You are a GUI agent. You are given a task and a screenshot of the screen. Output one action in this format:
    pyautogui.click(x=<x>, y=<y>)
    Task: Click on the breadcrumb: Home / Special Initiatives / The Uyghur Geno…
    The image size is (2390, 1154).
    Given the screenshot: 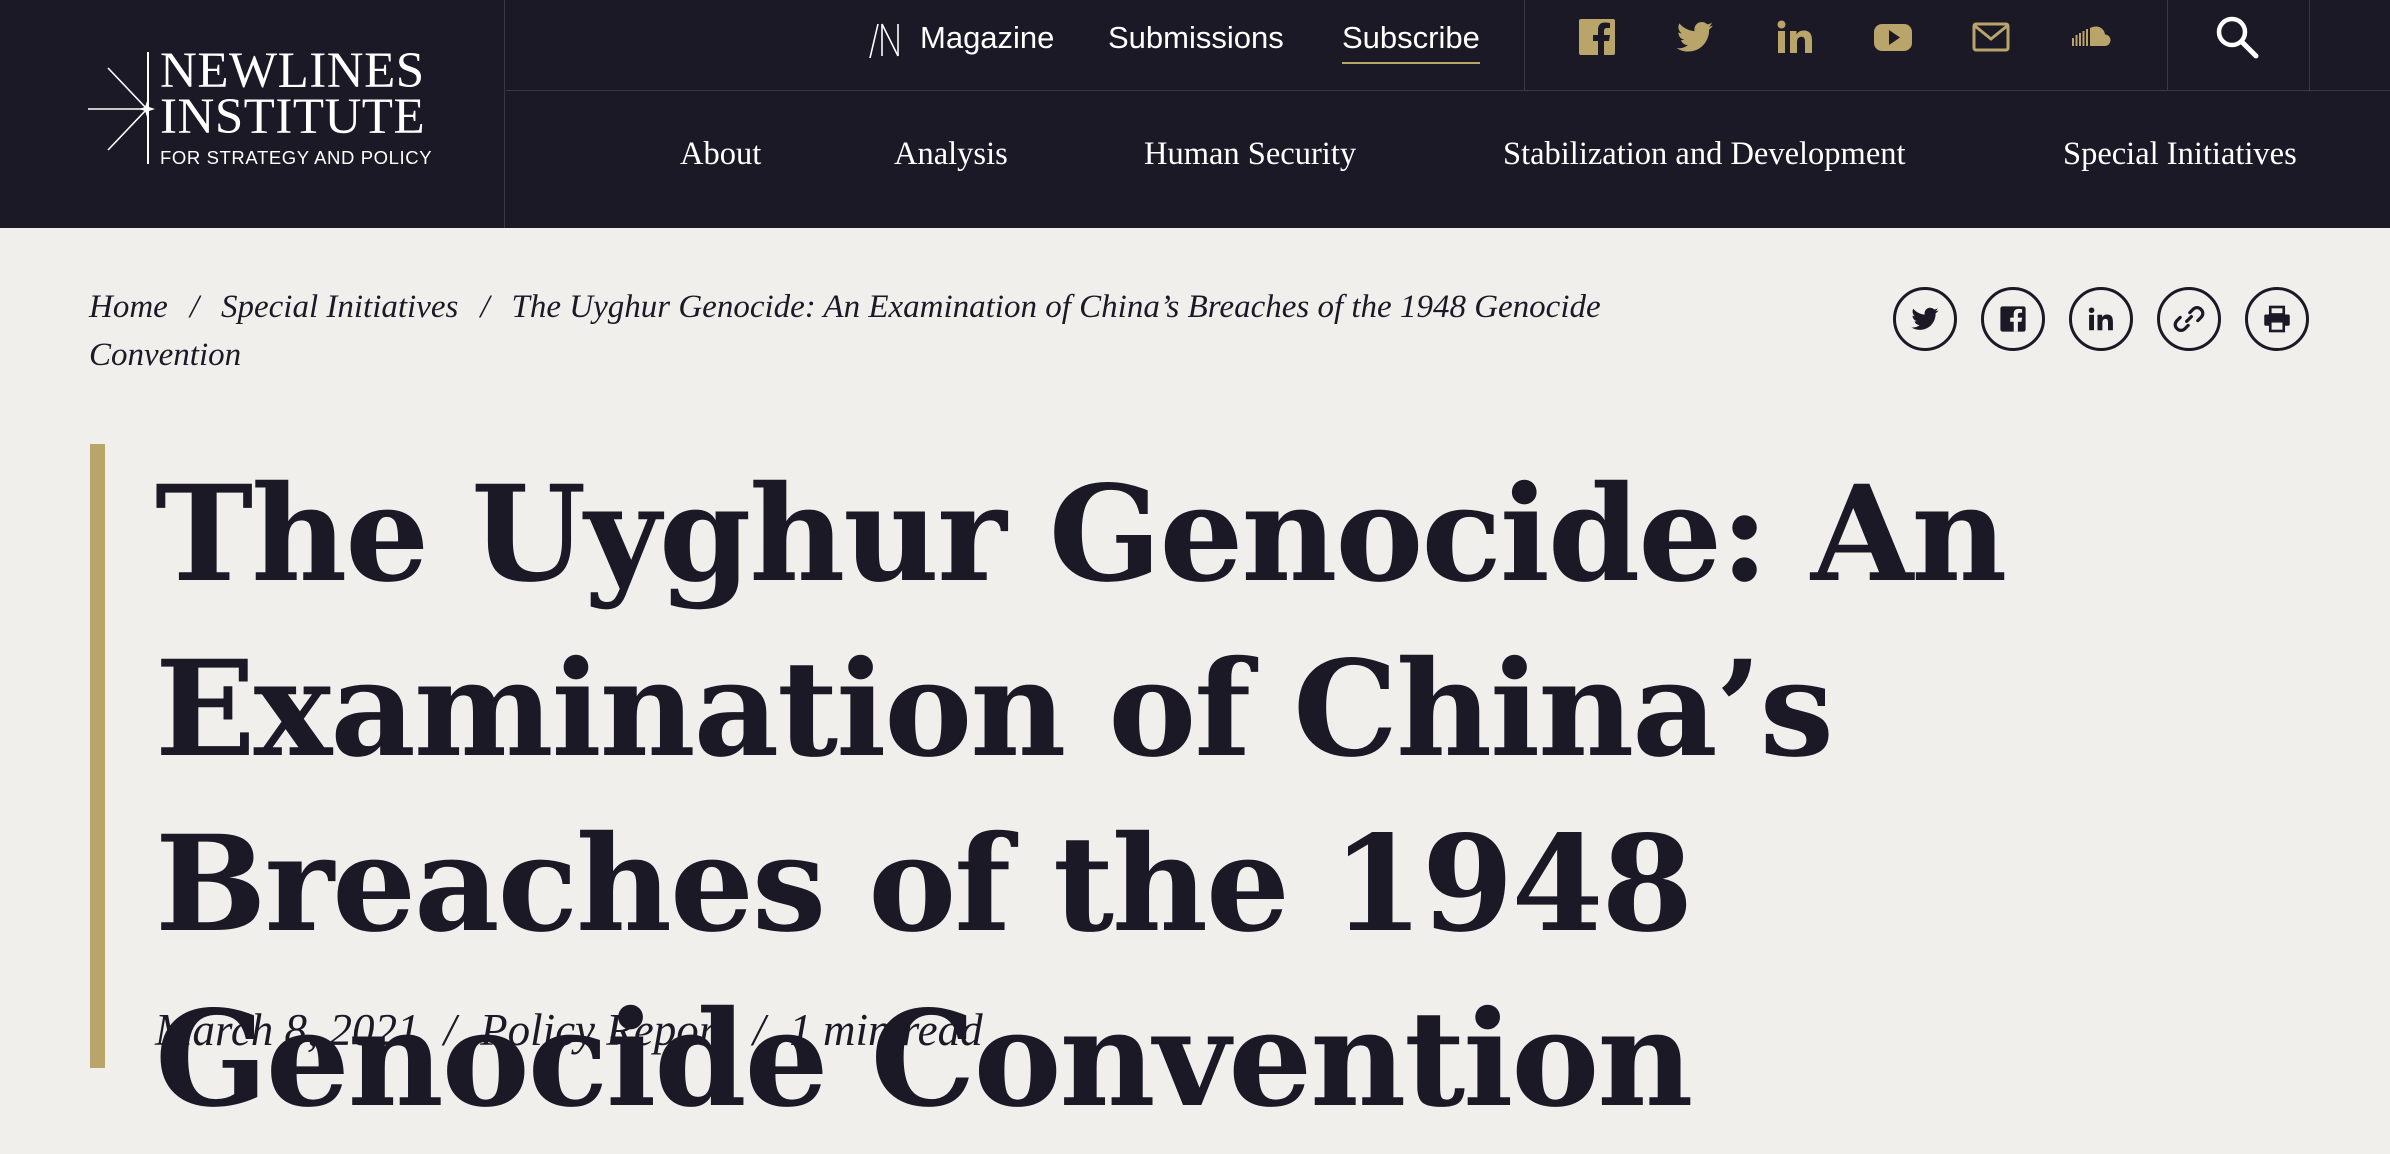 What is the action you would take?
    pyautogui.click(x=889, y=331)
    